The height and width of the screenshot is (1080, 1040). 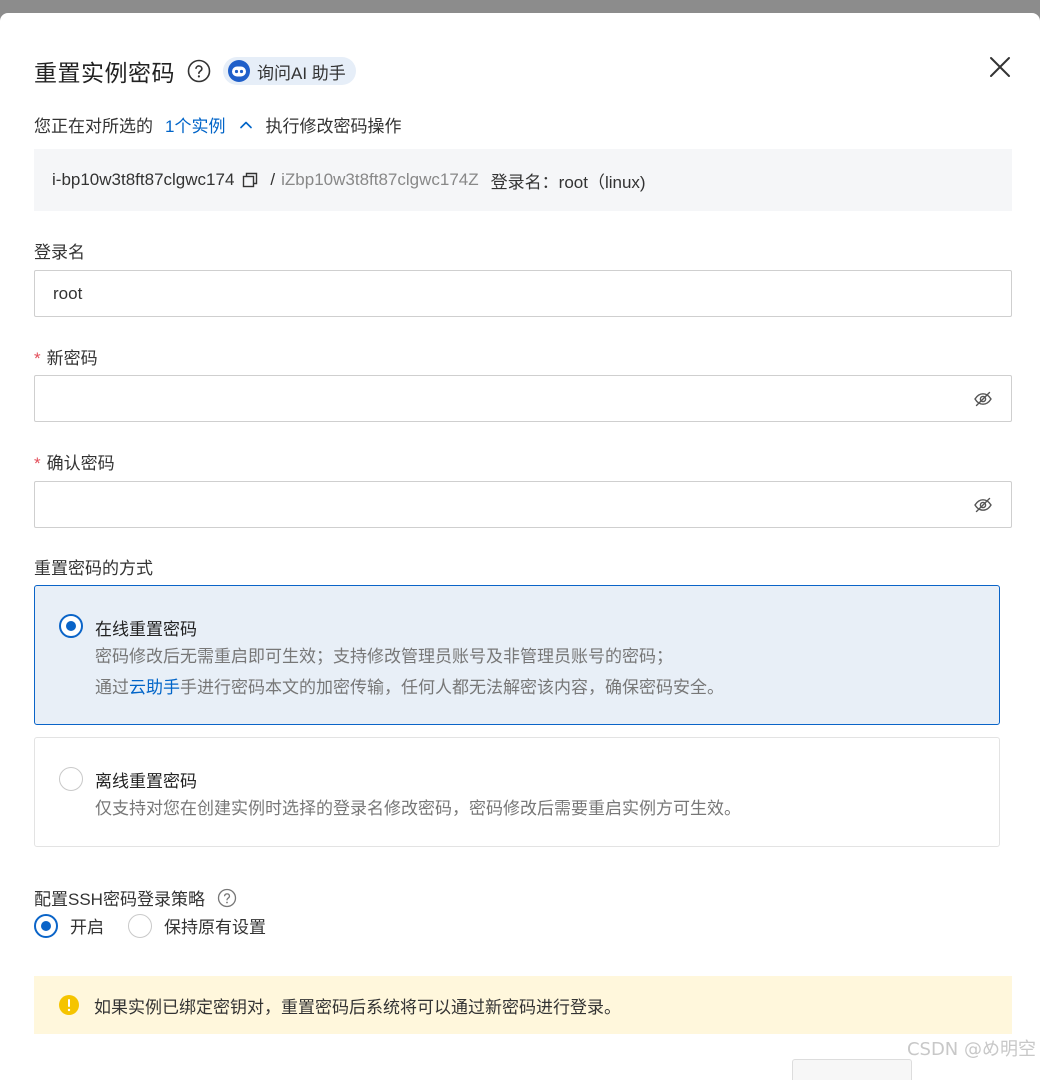 What do you see at coordinates (333, 126) in the screenshot?
I see `intro-suffix: 执行修改密码操作` at bounding box center [333, 126].